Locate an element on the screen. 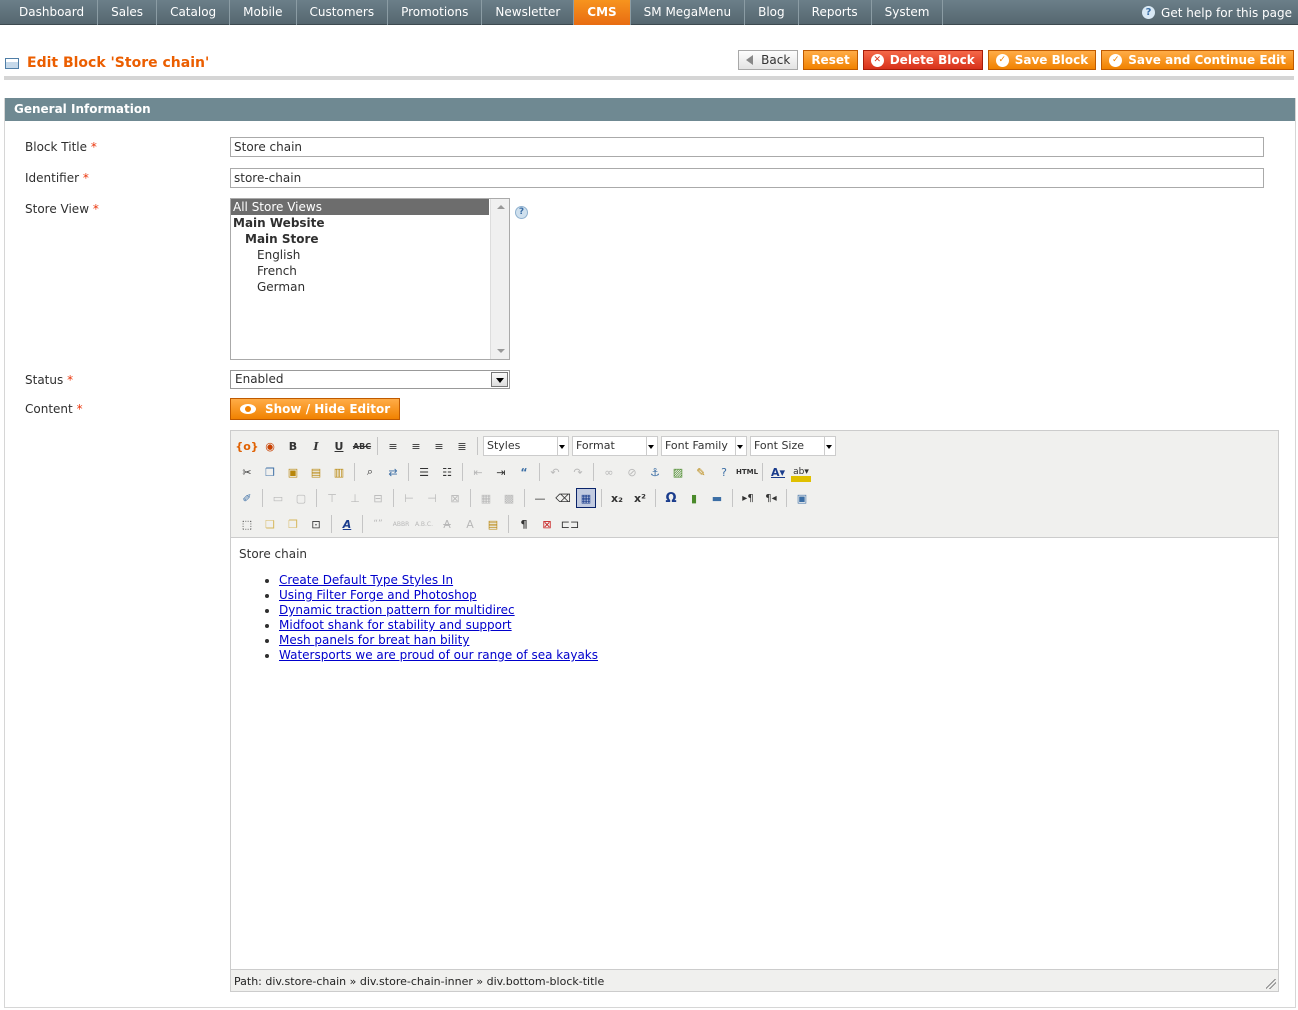 The width and height of the screenshot is (1298, 1010). delete-row-icon: ⊟ is located at coordinates (378, 498).